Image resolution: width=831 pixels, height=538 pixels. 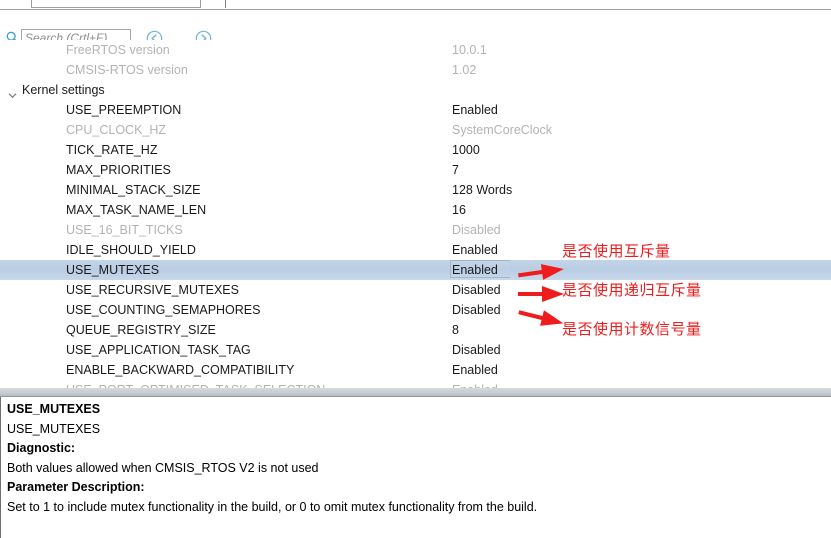 What do you see at coordinates (124, 230) in the screenshot?
I see `tree-row-name: USE_16_BIT_TICKS` at bounding box center [124, 230].